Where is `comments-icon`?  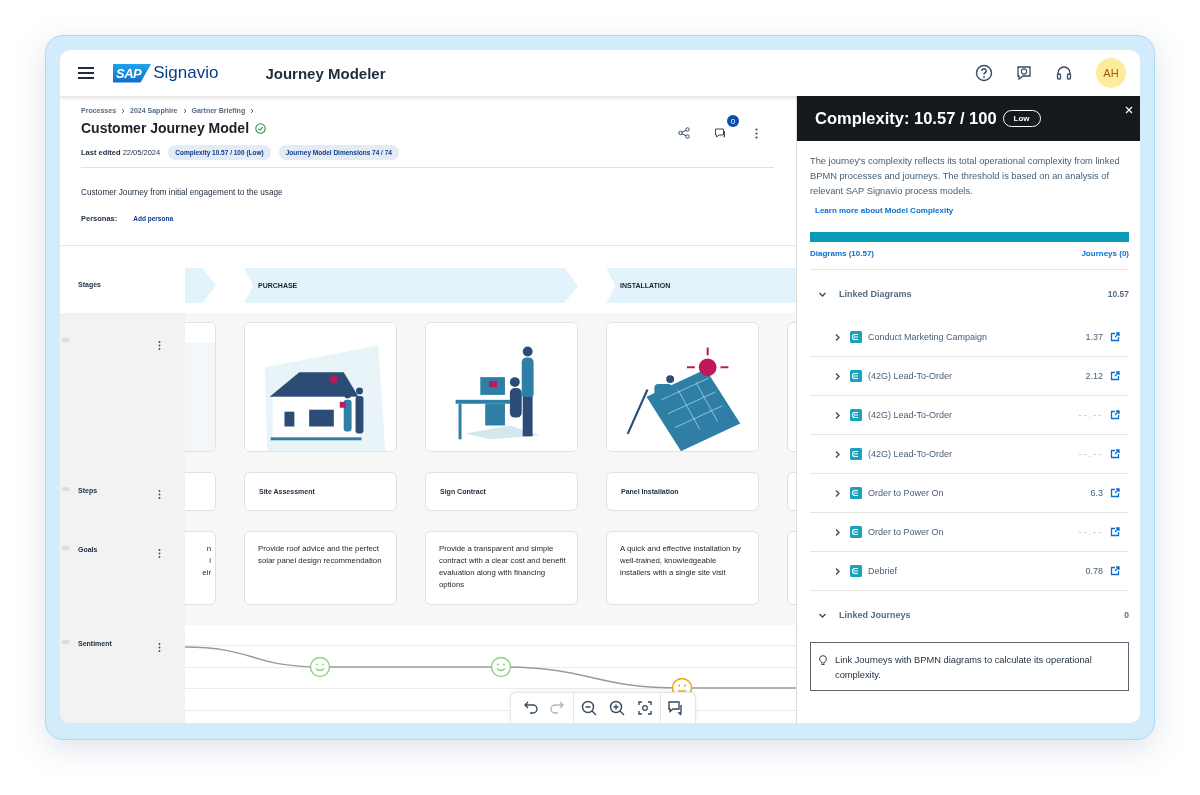 comments-icon is located at coordinates (676, 708).